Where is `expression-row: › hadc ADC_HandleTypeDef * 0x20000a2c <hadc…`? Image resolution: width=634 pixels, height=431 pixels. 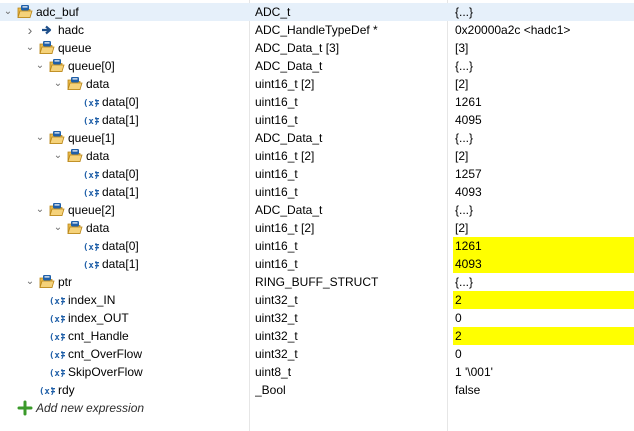 expression-row: › hadc ADC_HandleTypeDef * 0x20000a2c <hadc… is located at coordinates (317, 30).